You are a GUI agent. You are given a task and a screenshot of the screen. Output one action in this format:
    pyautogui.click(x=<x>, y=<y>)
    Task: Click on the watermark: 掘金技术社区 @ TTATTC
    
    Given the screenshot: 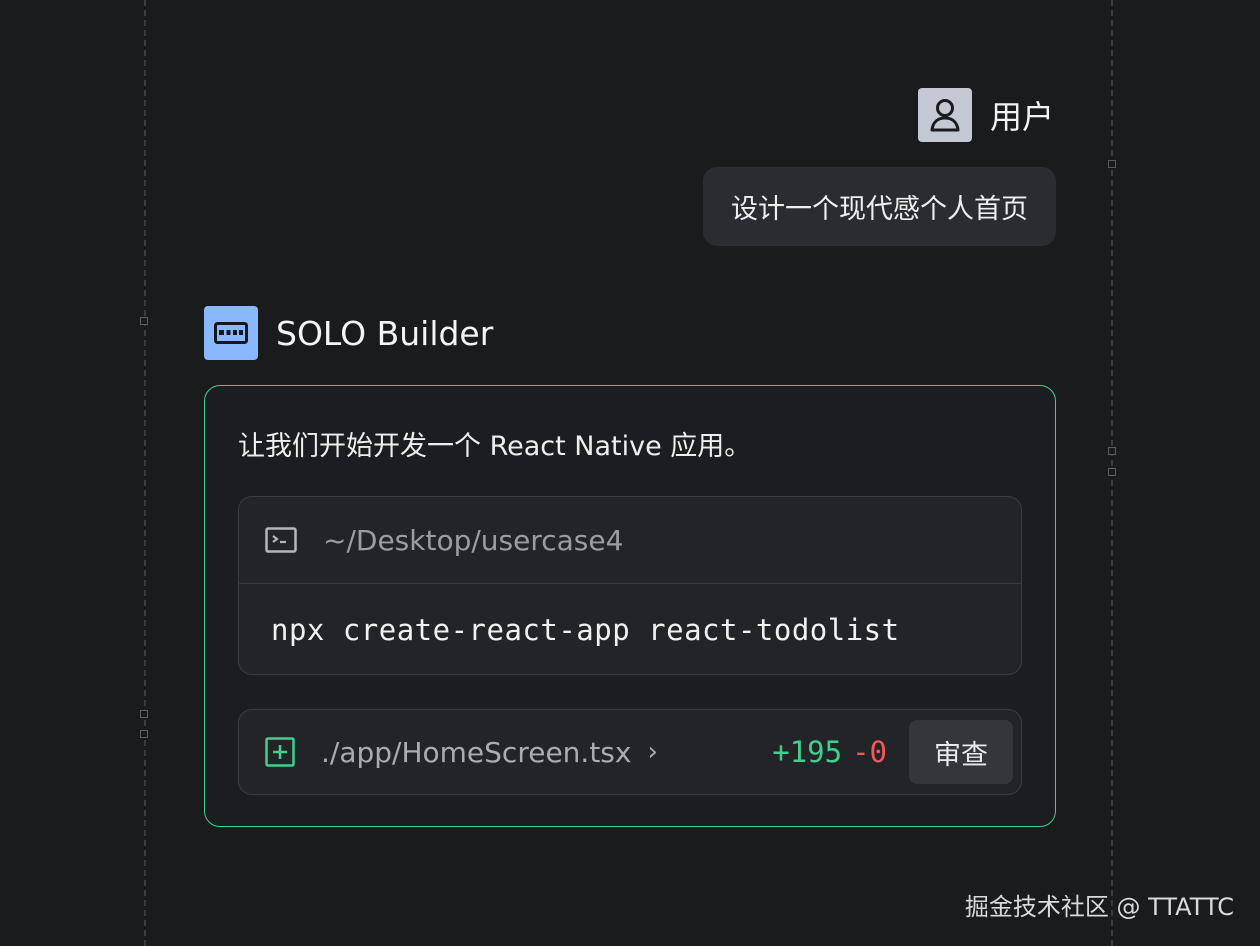 What is the action you would take?
    pyautogui.click(x=1099, y=907)
    